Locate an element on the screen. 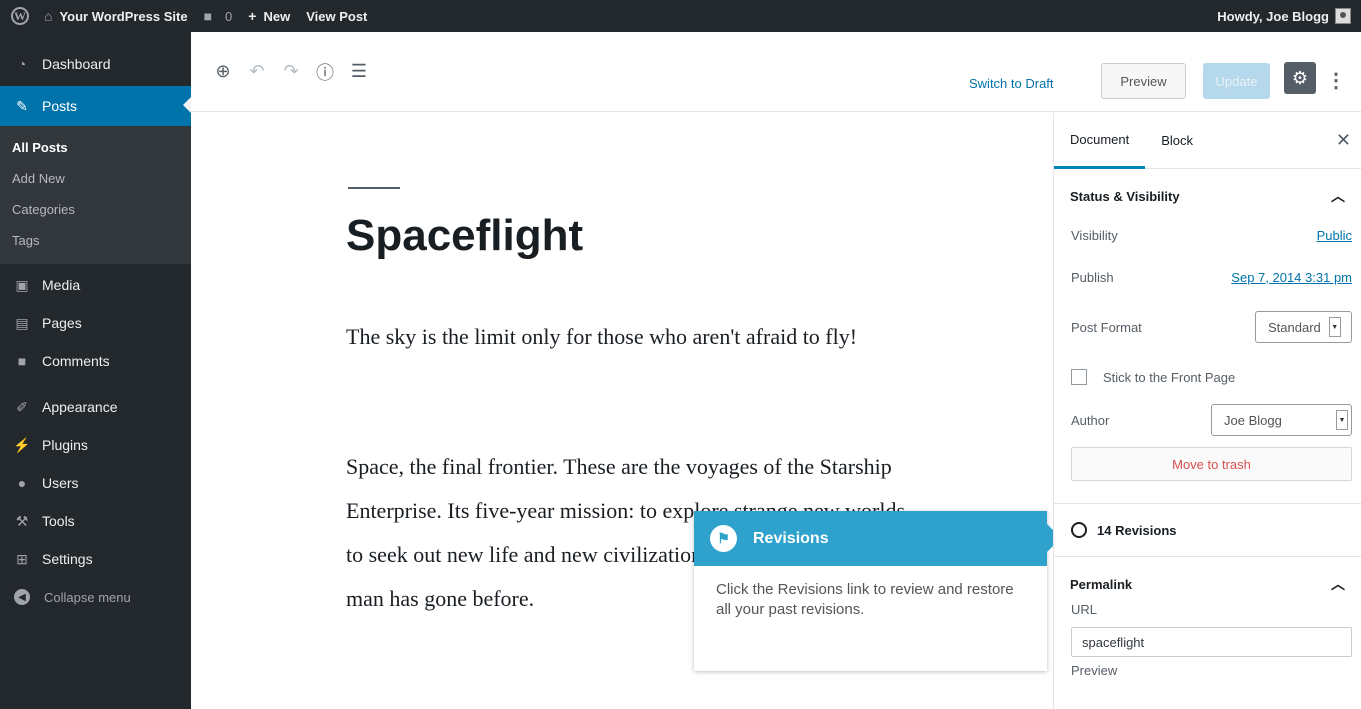 The height and width of the screenshot is (709, 1361). stick-label: Stick to the Front Page is located at coordinates (1169, 377).